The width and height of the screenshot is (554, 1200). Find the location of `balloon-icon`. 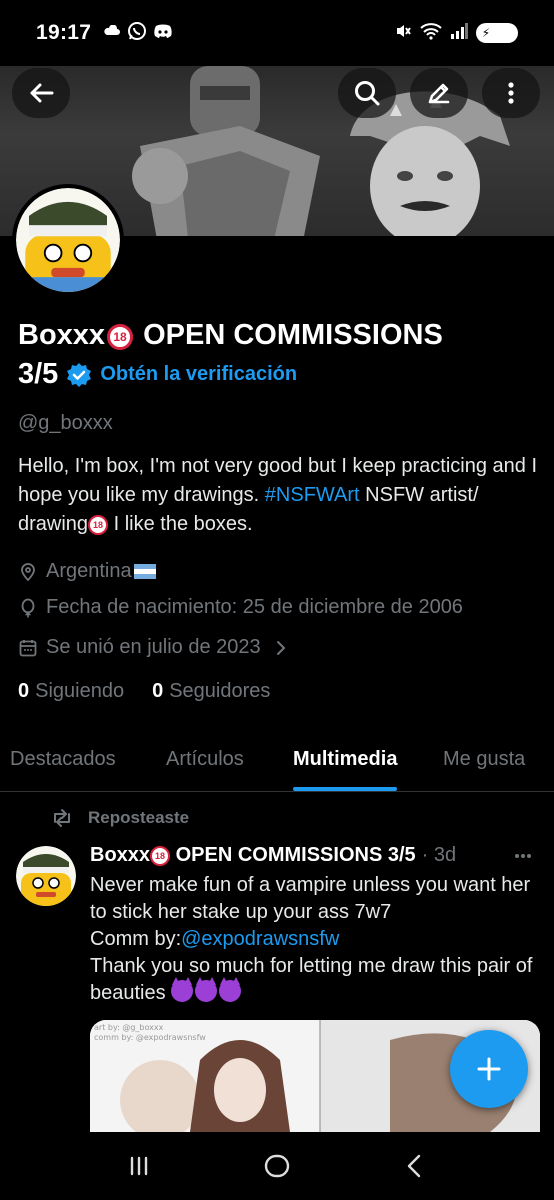

balloon-icon is located at coordinates (28, 607).